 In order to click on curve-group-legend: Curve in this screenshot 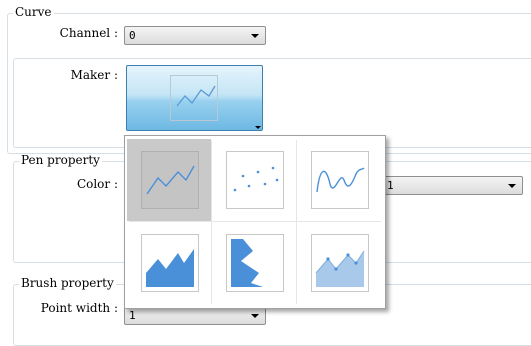, I will do `click(33, 12)`.